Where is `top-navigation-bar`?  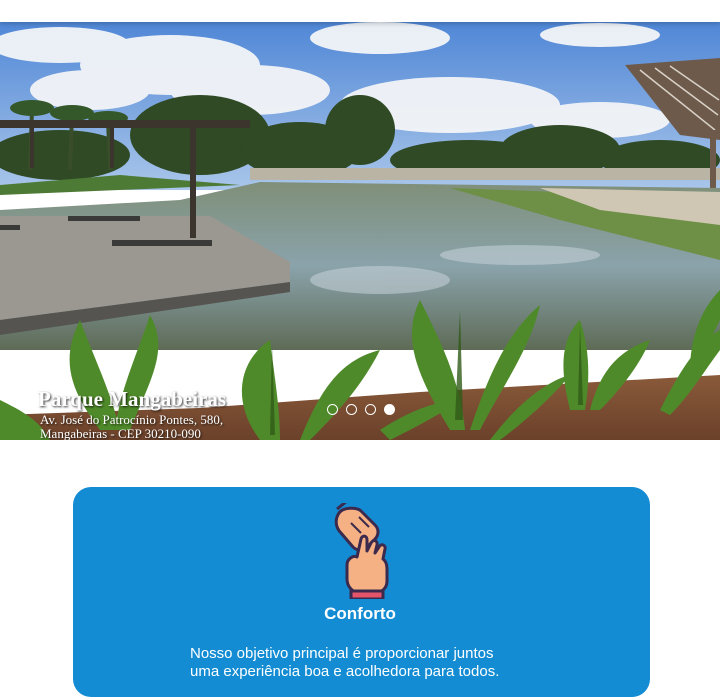 top-navigation-bar is located at coordinates (360, 11).